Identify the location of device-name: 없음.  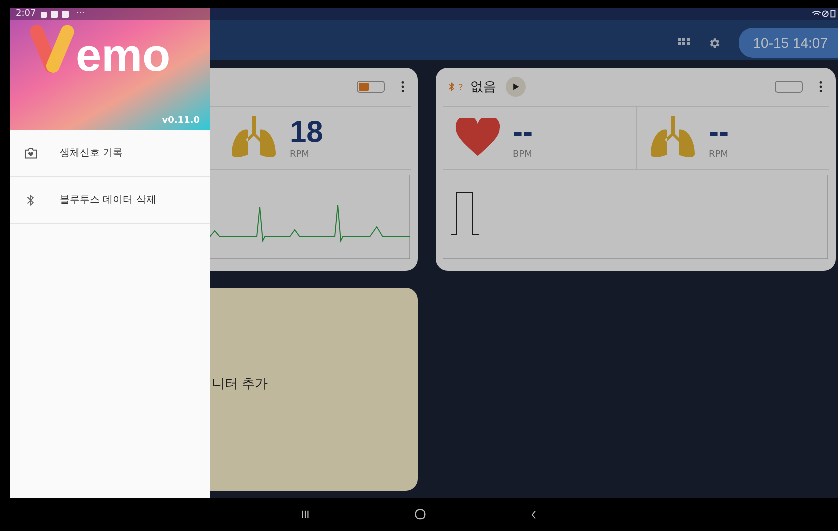
(483, 87).